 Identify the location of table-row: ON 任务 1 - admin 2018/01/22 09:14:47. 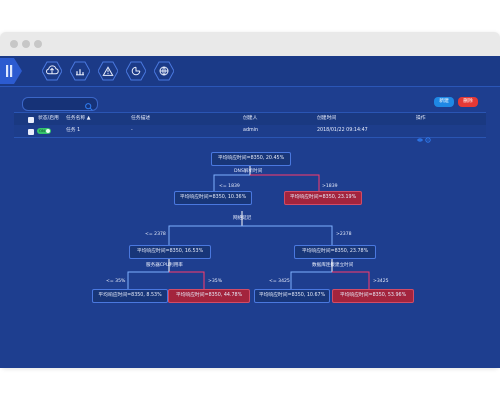
(250, 134).